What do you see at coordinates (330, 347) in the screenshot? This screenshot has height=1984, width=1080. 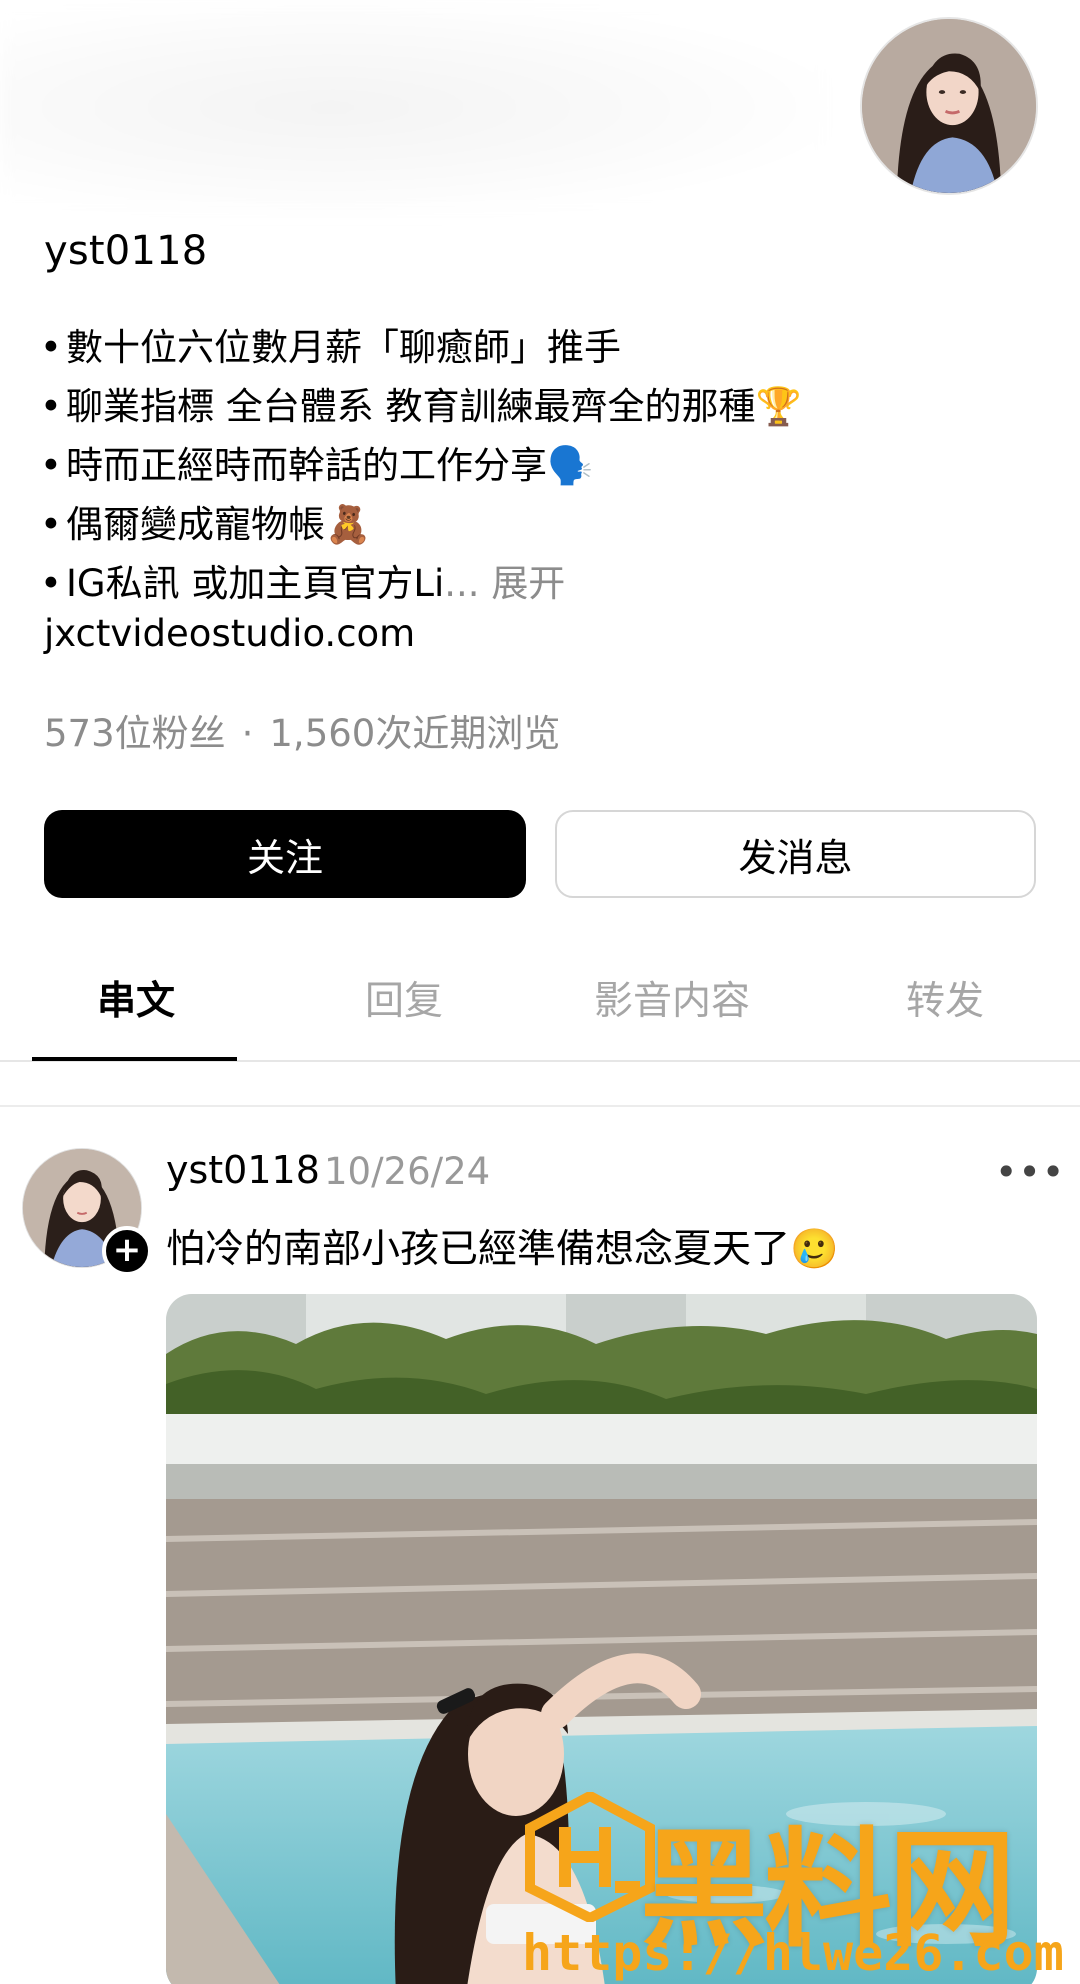 I see `bio-line: • 數十位六位數月薪「聊癒師」推手` at bounding box center [330, 347].